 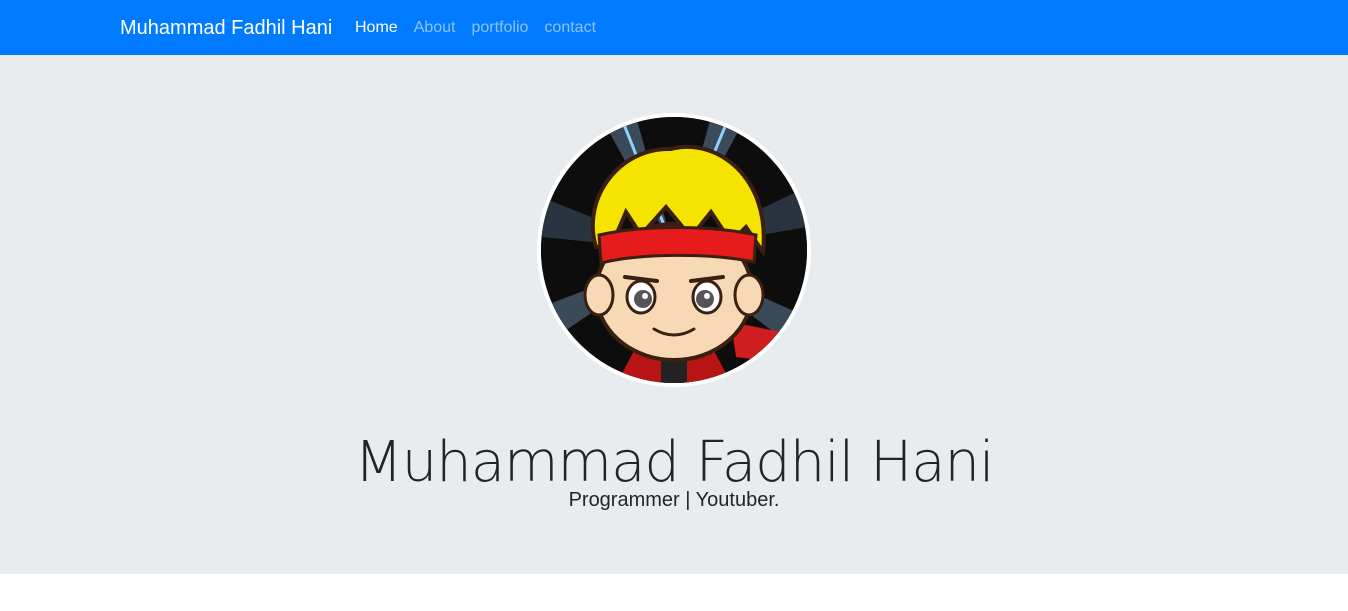 I want to click on hero-tagline: Programmer | Youtuber., so click(x=674, y=500).